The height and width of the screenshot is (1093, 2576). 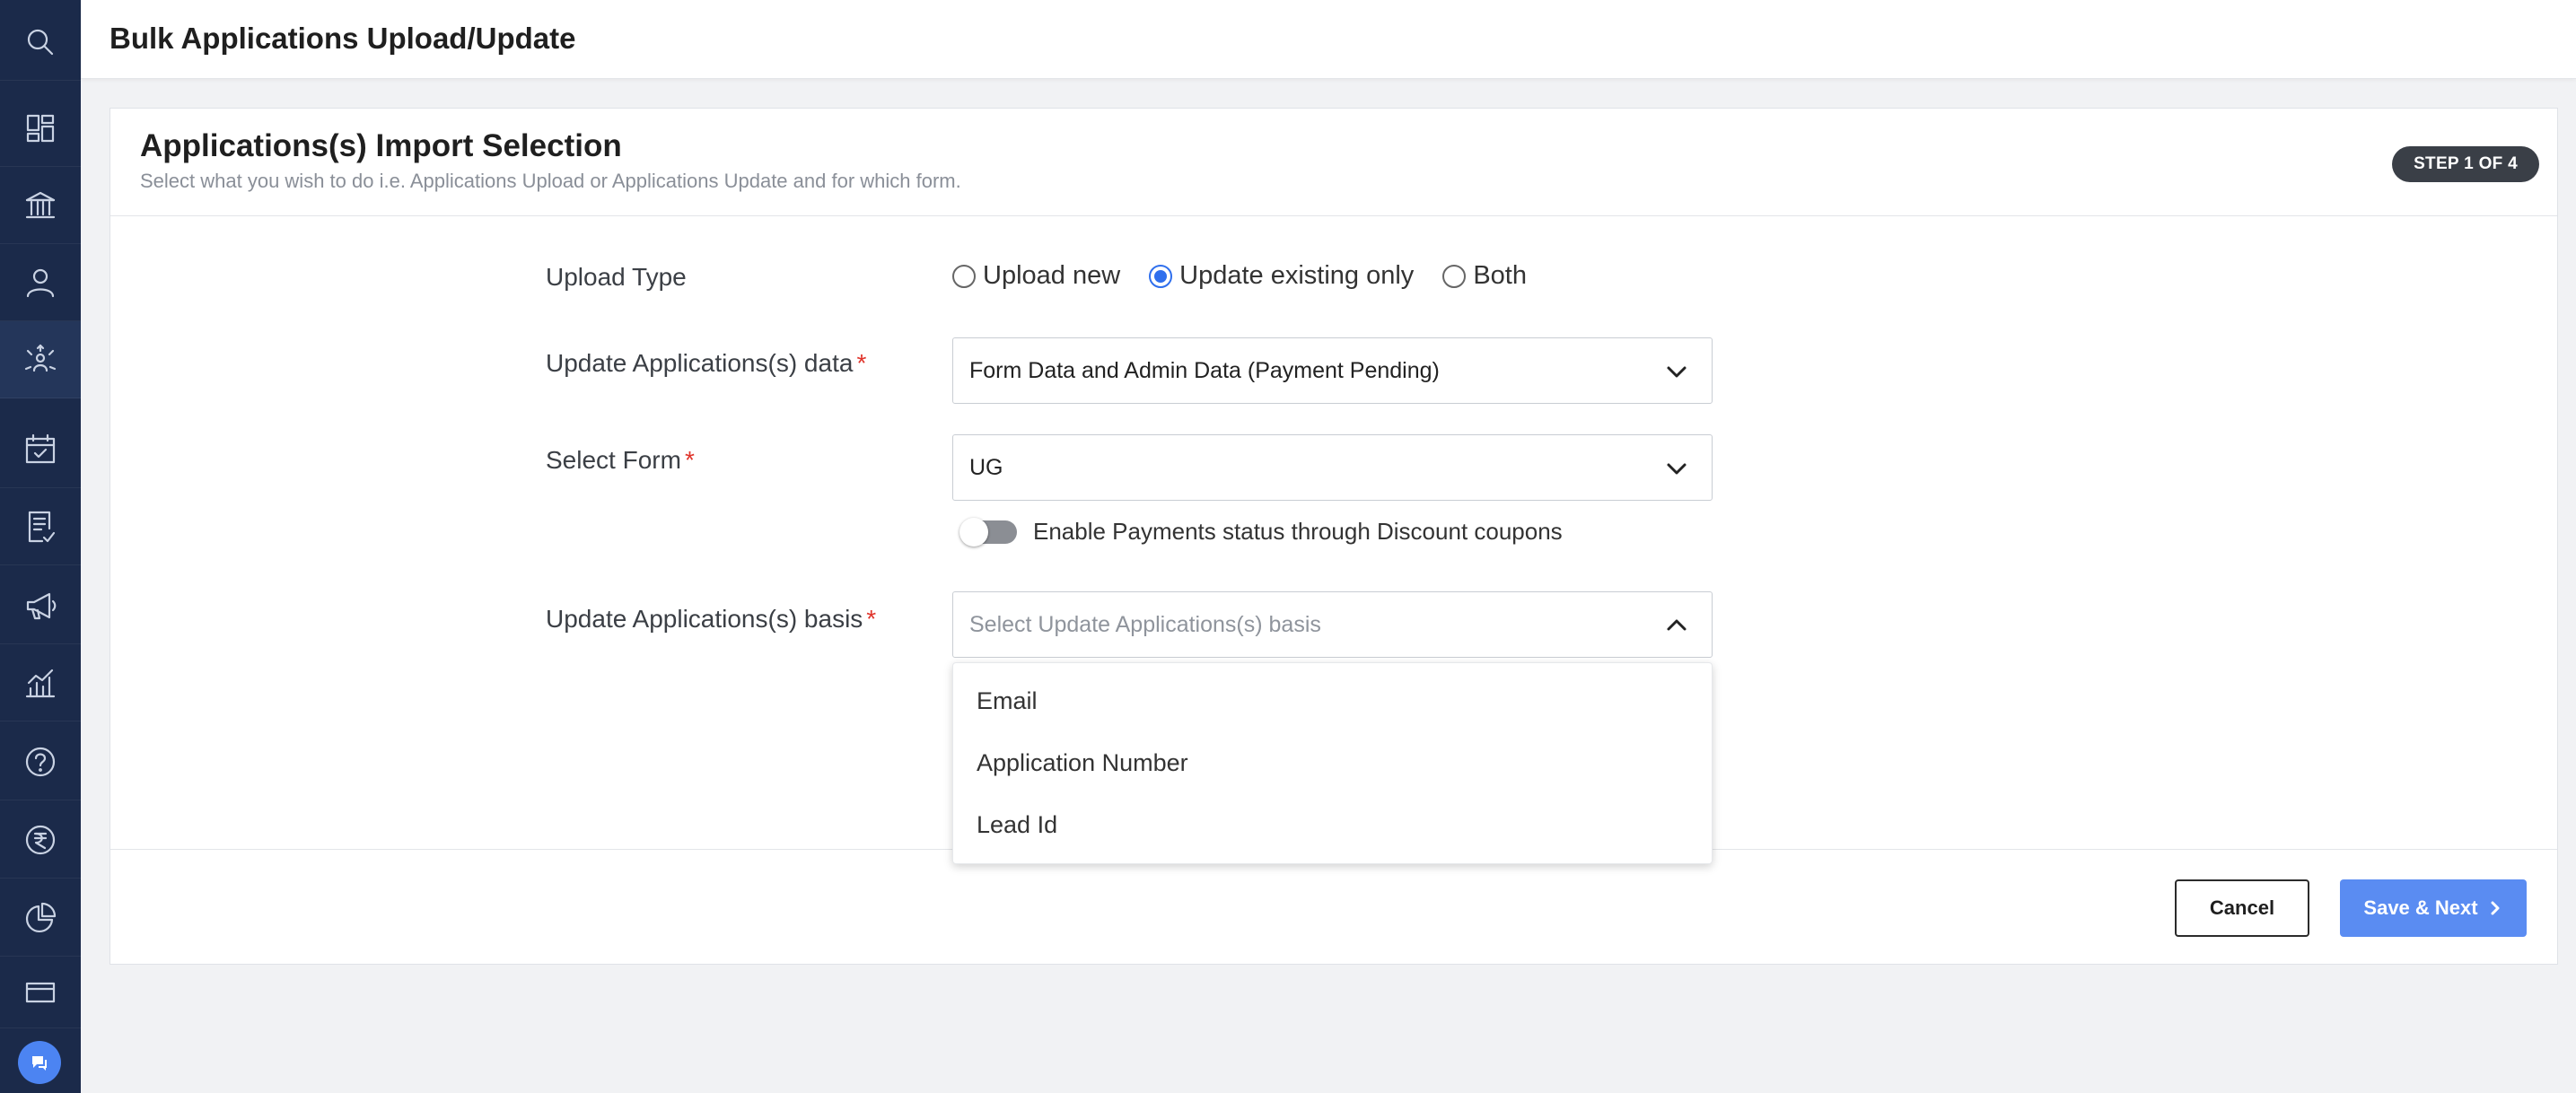 What do you see at coordinates (1052, 275) in the screenshot?
I see `radio-label: Upload new` at bounding box center [1052, 275].